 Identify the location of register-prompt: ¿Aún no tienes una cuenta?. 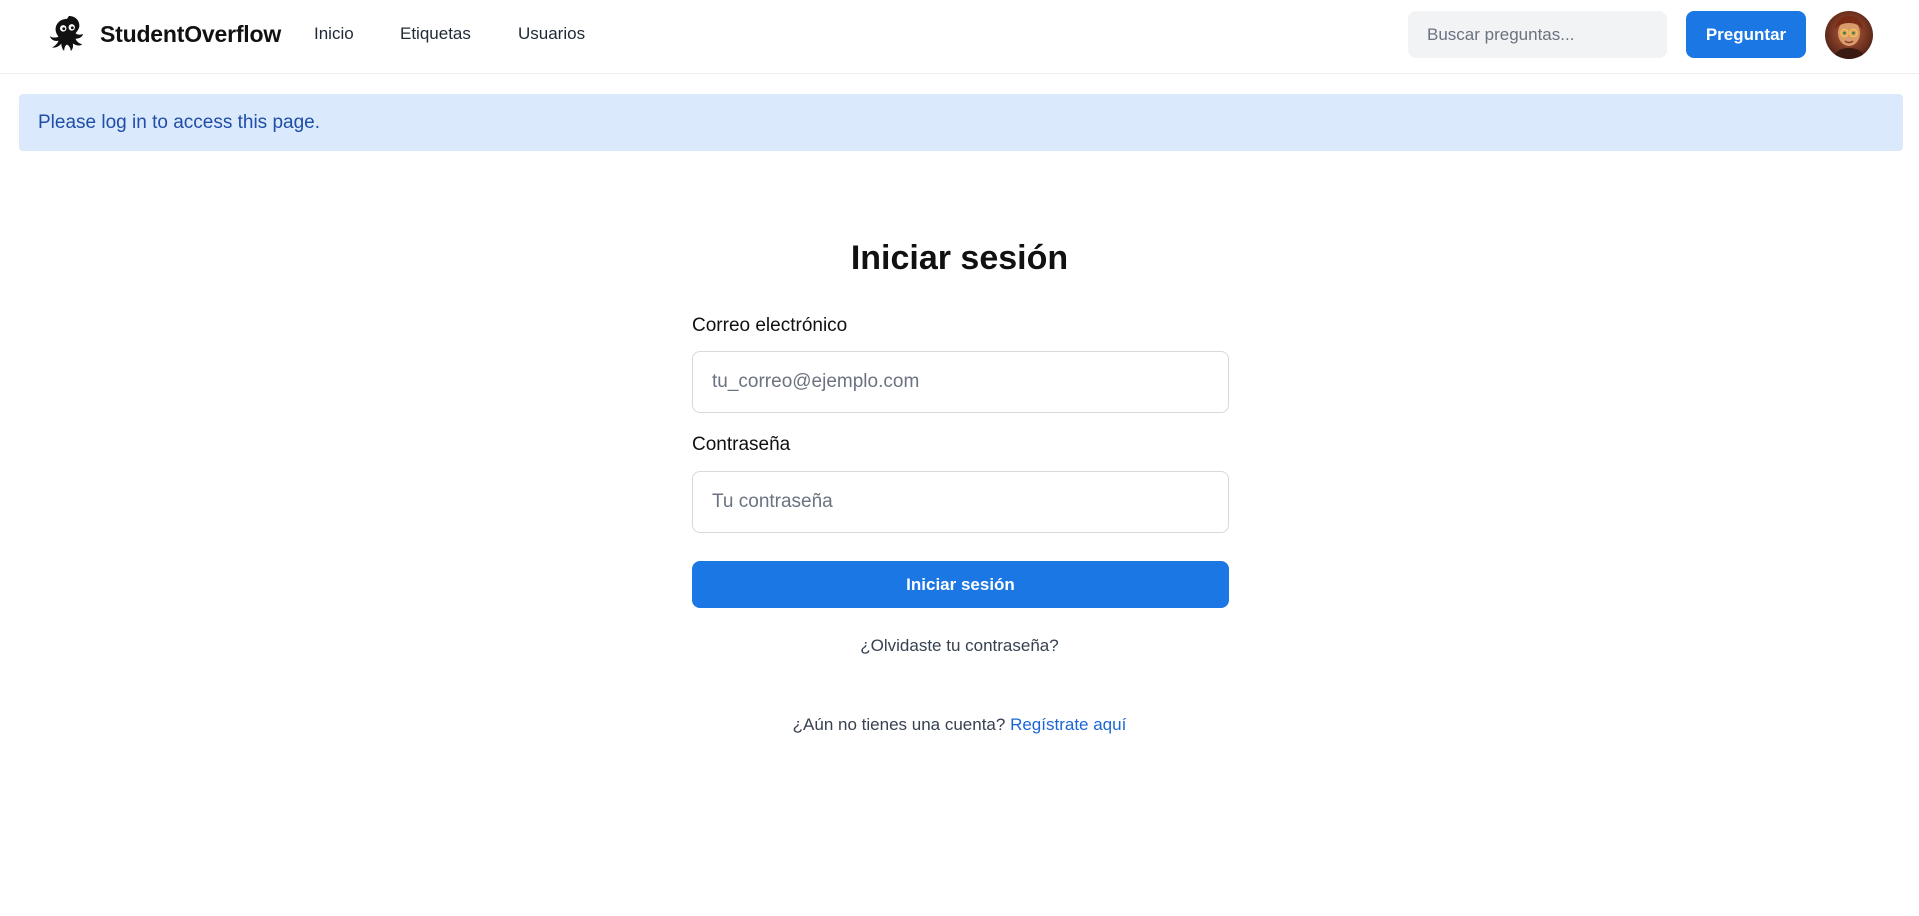
(899, 724).